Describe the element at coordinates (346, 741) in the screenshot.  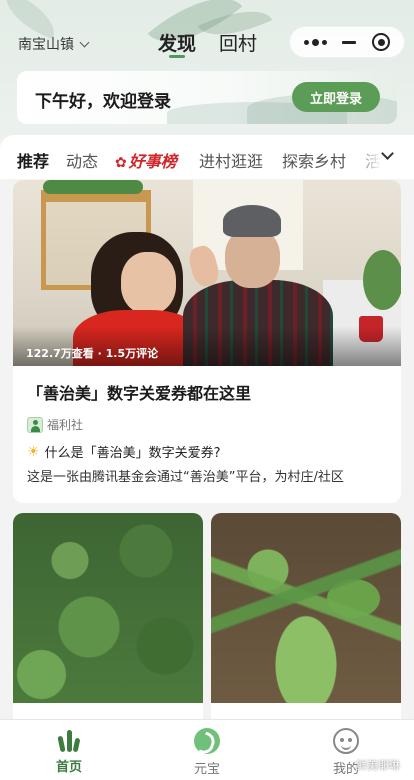
I see `face-icon` at that location.